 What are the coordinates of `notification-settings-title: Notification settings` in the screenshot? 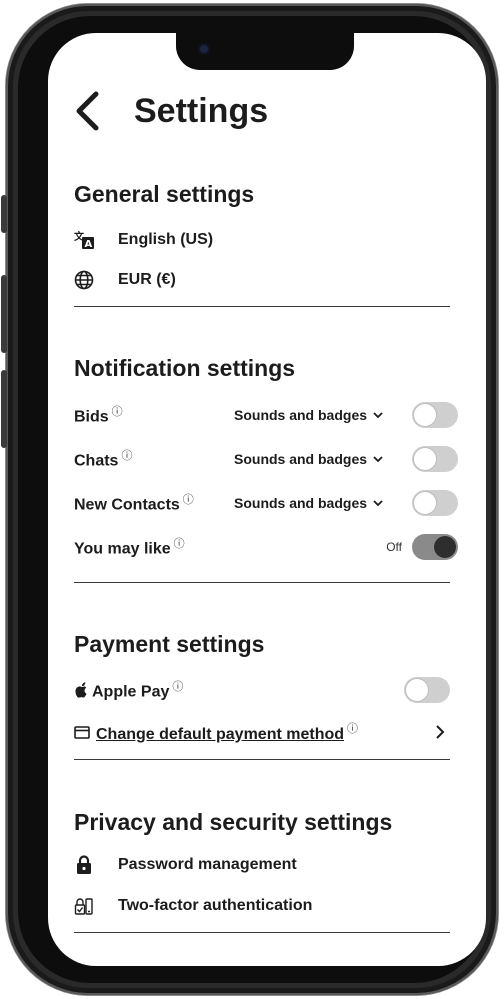 It's located at (185, 368).